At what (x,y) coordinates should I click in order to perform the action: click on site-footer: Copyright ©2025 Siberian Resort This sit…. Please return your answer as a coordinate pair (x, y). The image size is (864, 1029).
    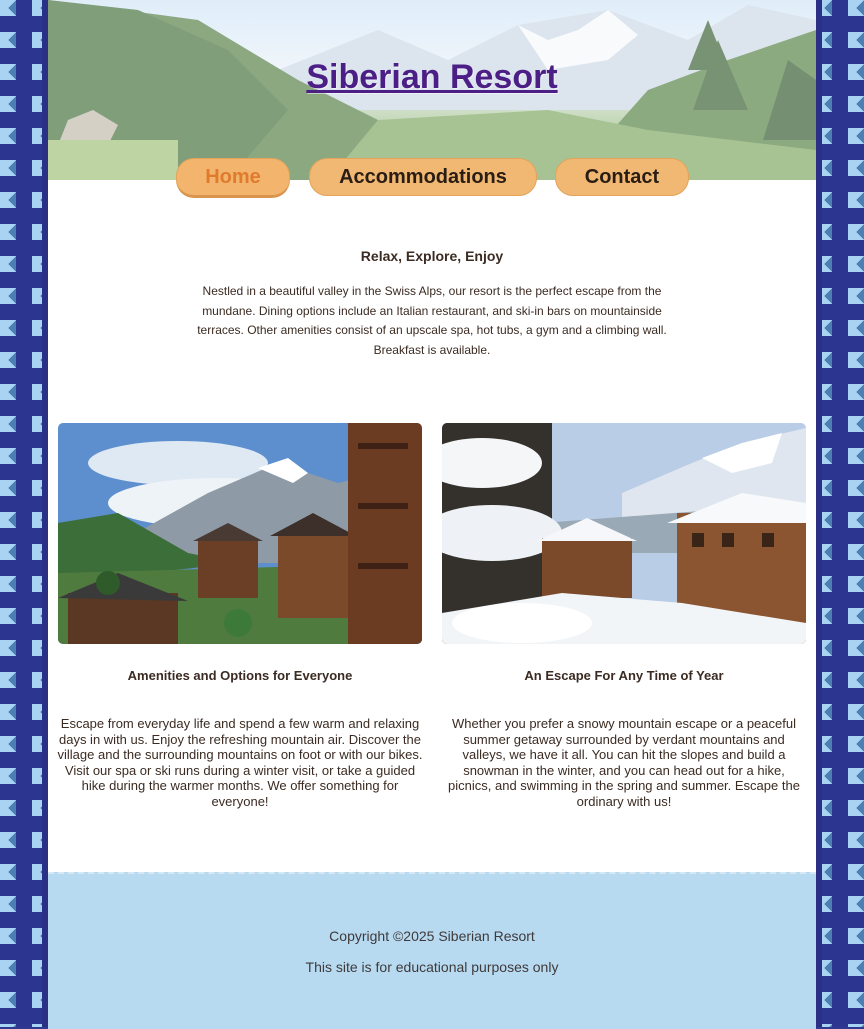
    Looking at the image, I should click on (432, 950).